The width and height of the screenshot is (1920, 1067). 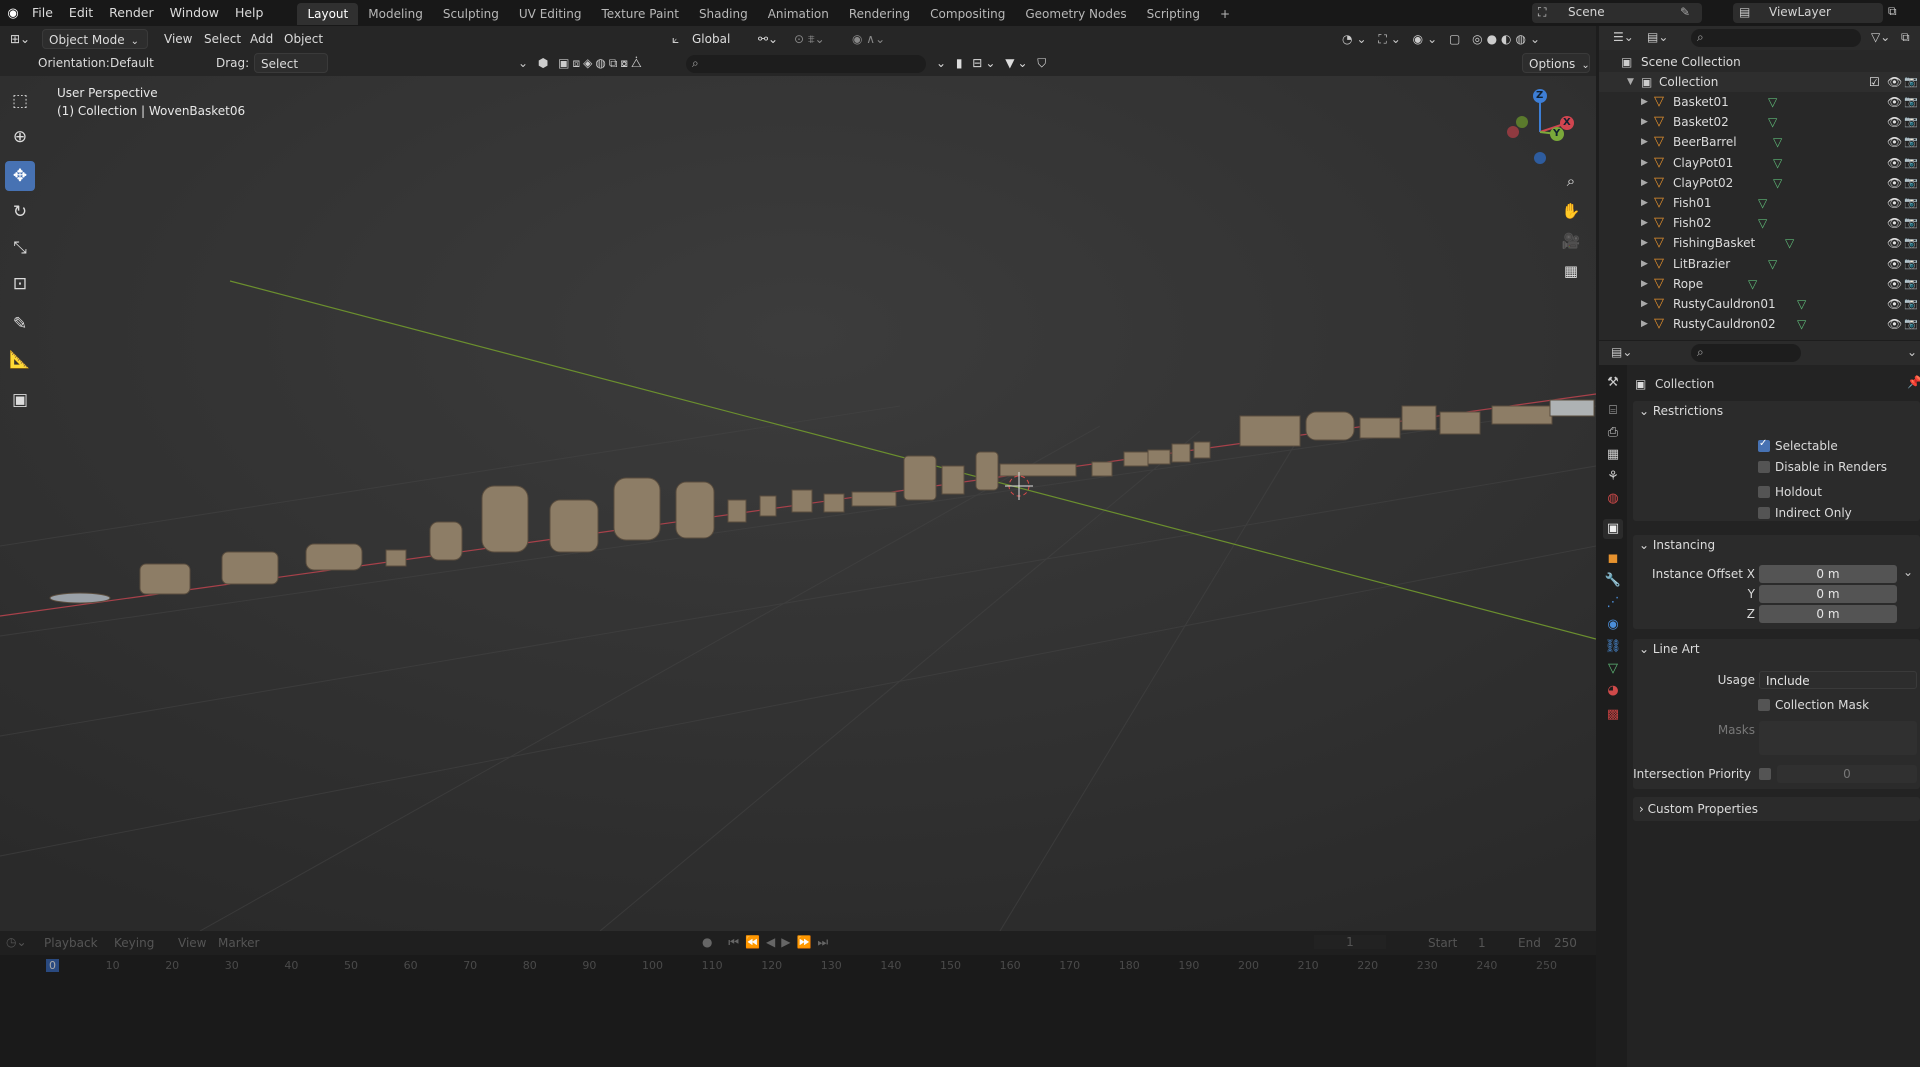 What do you see at coordinates (1630, 82) in the screenshot?
I see `expand-arrow-icon: ▼` at bounding box center [1630, 82].